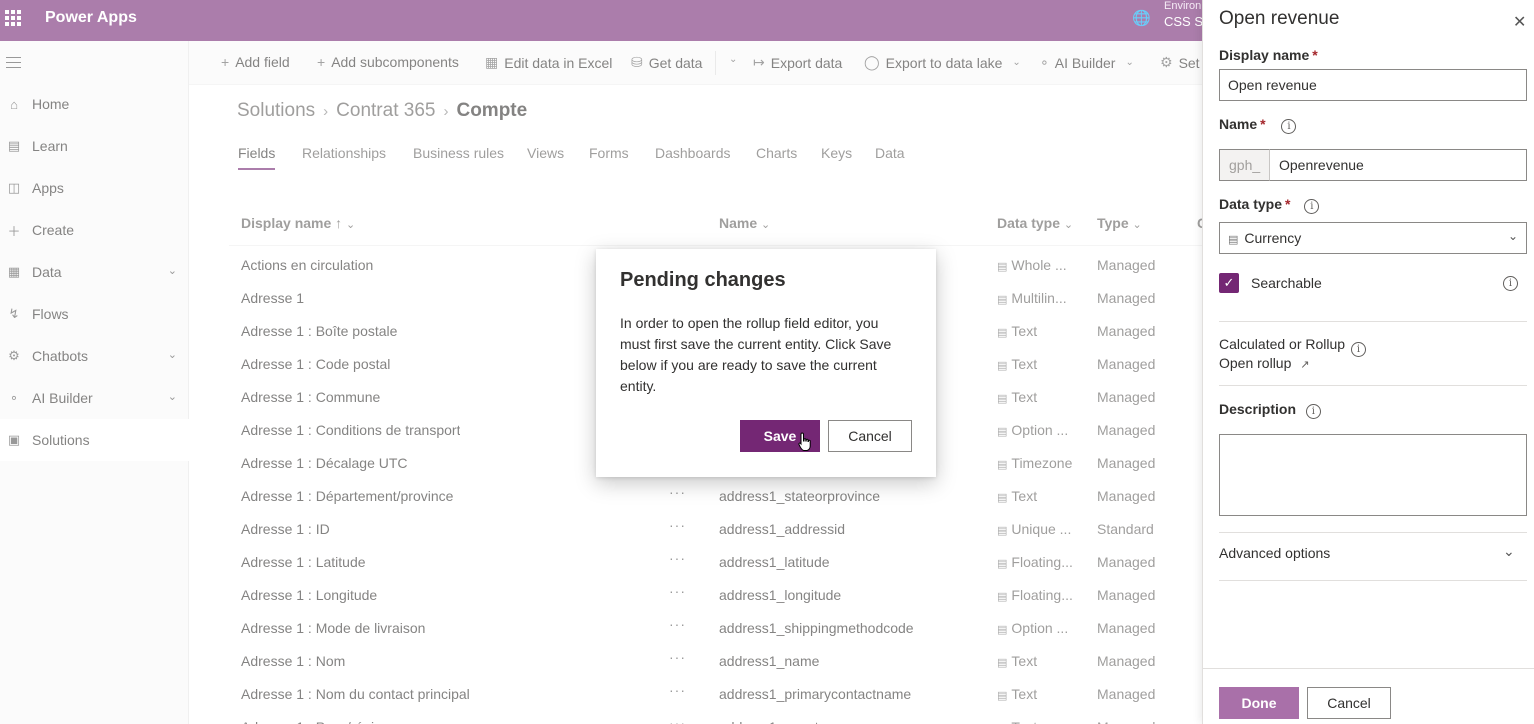 Image resolution: width=1534 pixels, height=724 pixels. I want to click on searchable-checkbox: ✓, so click(1229, 283).